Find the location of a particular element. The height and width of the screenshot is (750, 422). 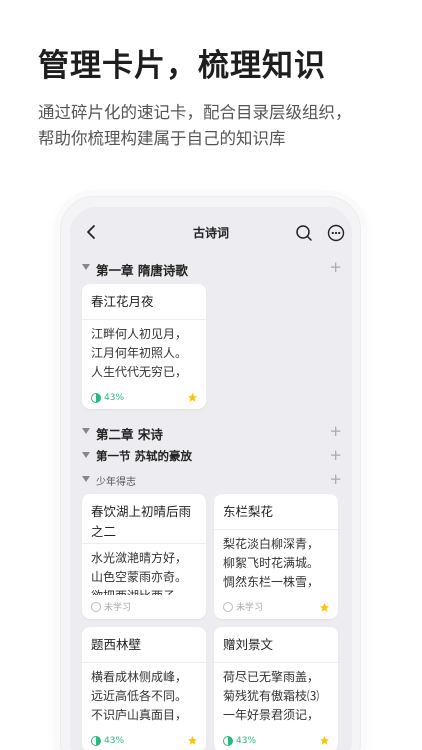

card-title: 题西林壁 is located at coordinates (116, 644).